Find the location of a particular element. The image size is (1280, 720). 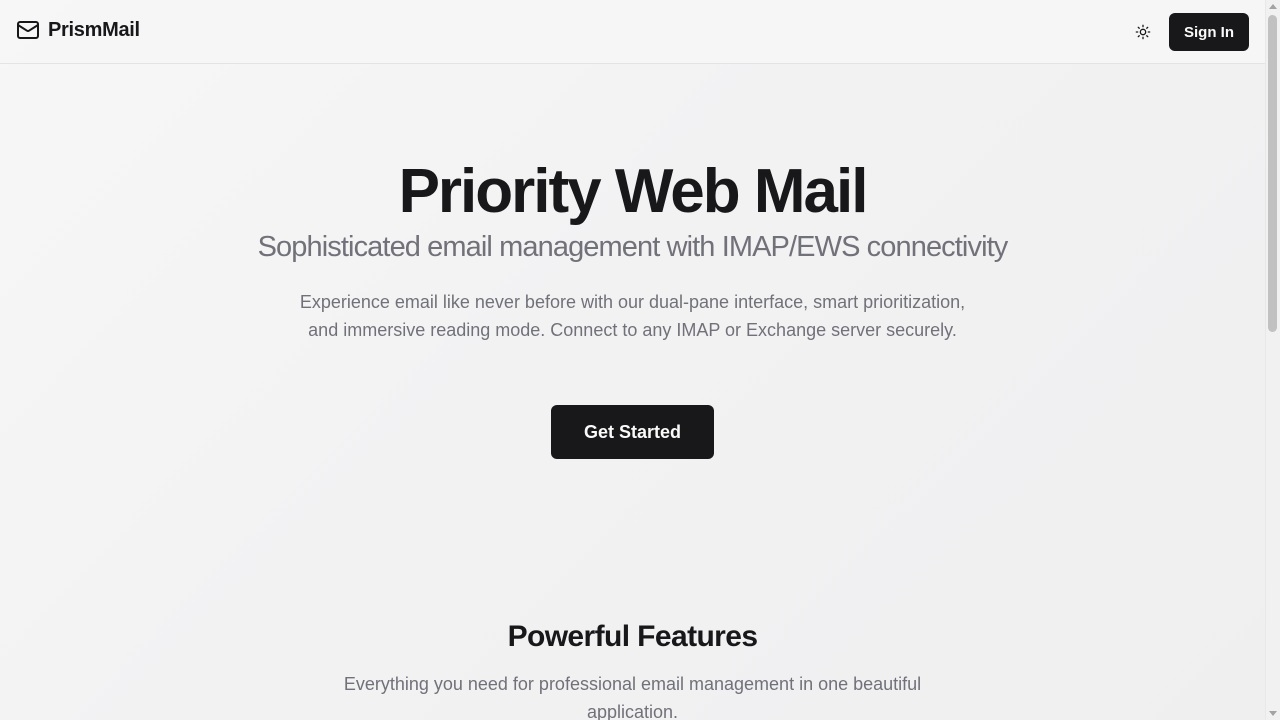

sun-icon is located at coordinates (1143, 32).